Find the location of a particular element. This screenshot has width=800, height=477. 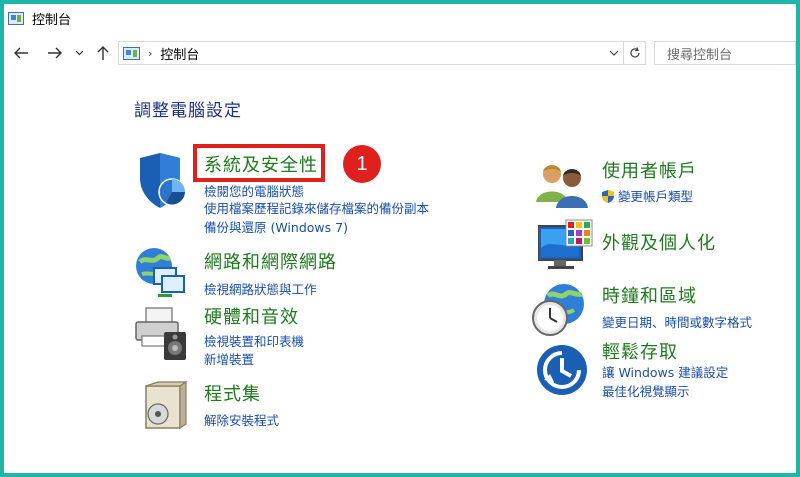

navigation-bar: › 控制台 搜尋控制台 is located at coordinates (400, 53).